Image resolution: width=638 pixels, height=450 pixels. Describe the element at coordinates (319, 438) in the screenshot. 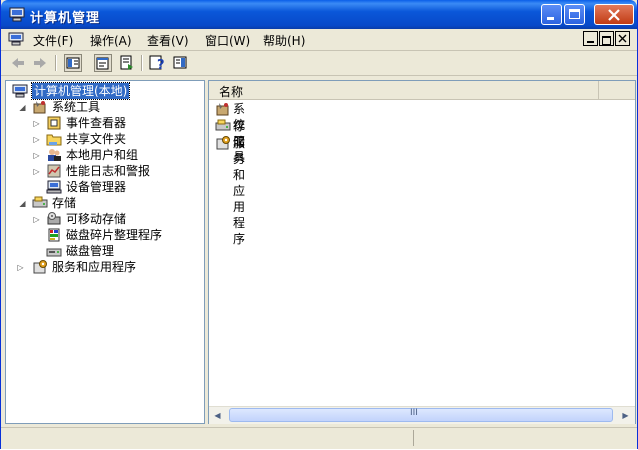

I see `status-bar` at that location.